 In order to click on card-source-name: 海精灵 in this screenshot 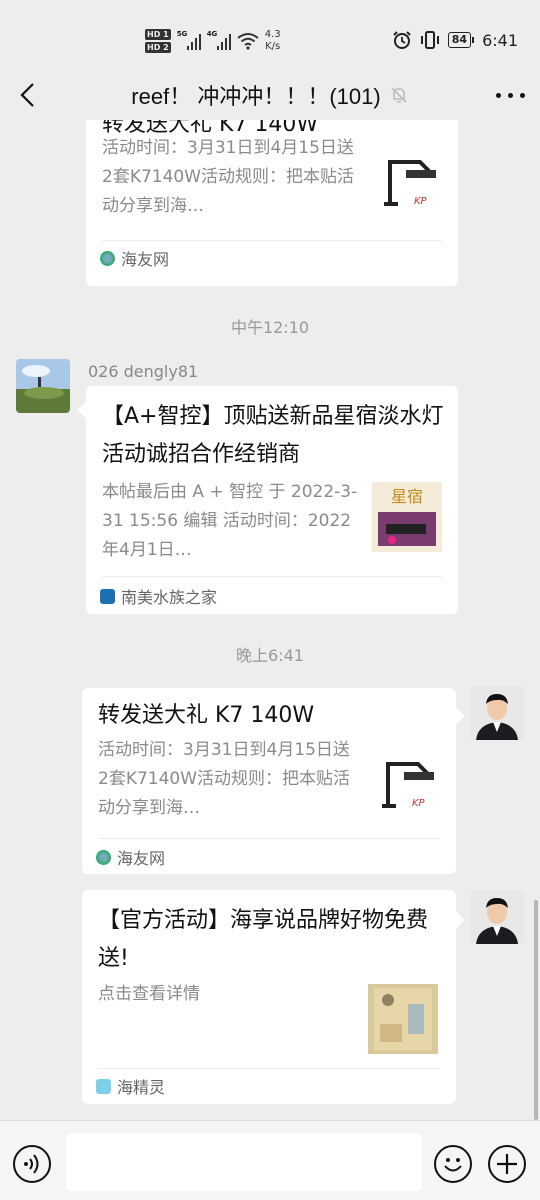, I will do `click(141, 1087)`.